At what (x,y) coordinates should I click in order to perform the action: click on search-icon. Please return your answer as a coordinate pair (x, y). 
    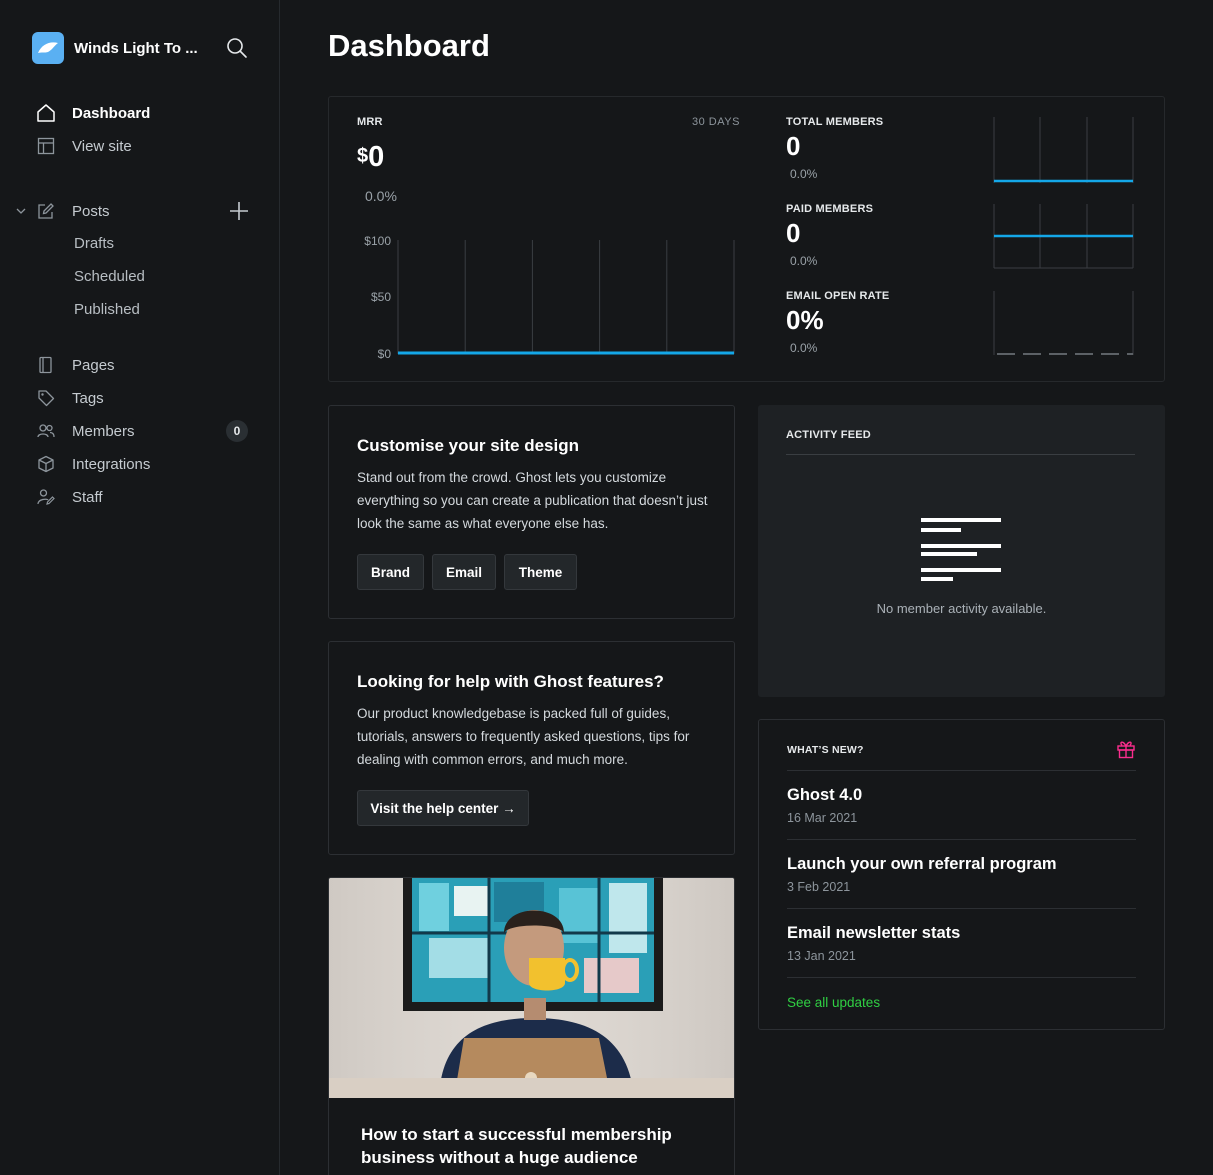
    Looking at the image, I should click on (237, 48).